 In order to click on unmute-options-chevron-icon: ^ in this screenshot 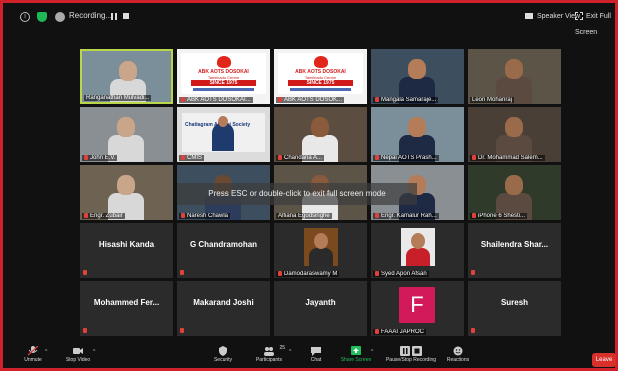, I will do `click(46, 352)`.